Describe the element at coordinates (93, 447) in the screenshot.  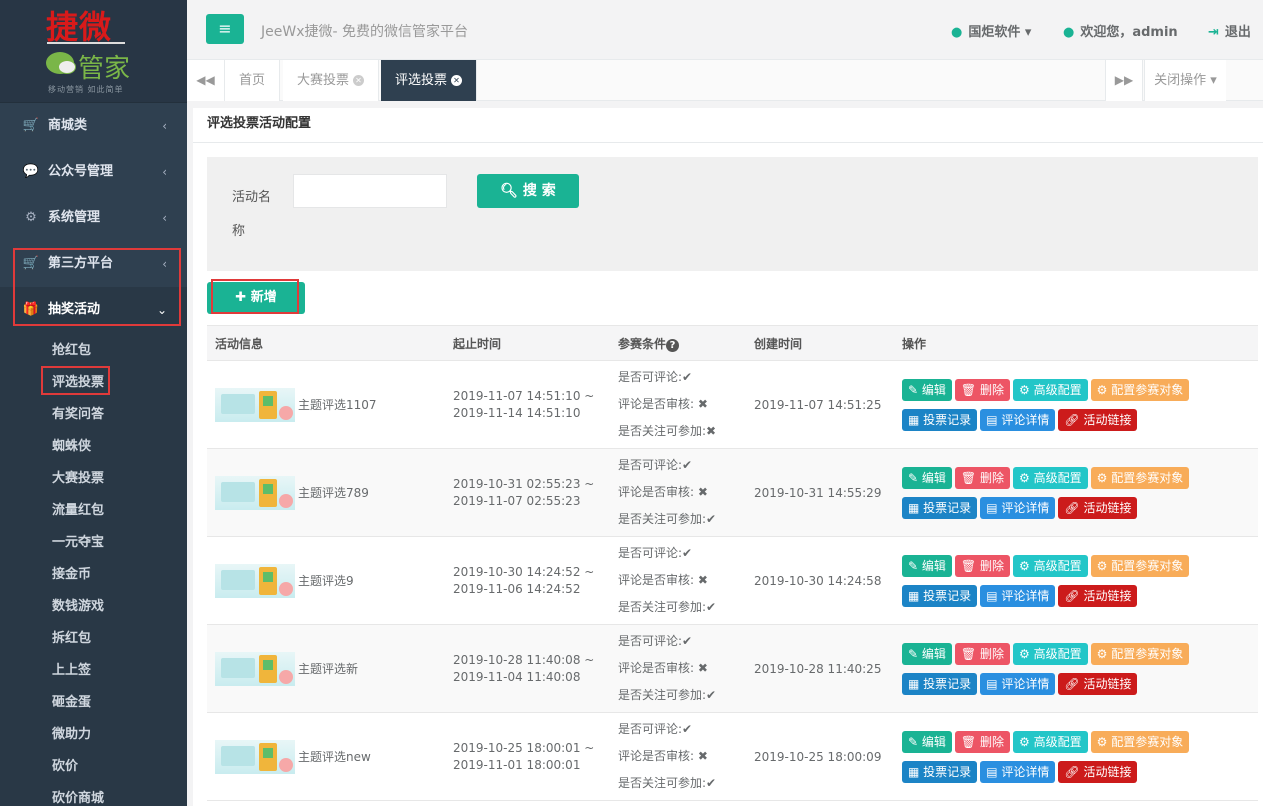
I see `submenu-item: 蜘蛛侠` at that location.